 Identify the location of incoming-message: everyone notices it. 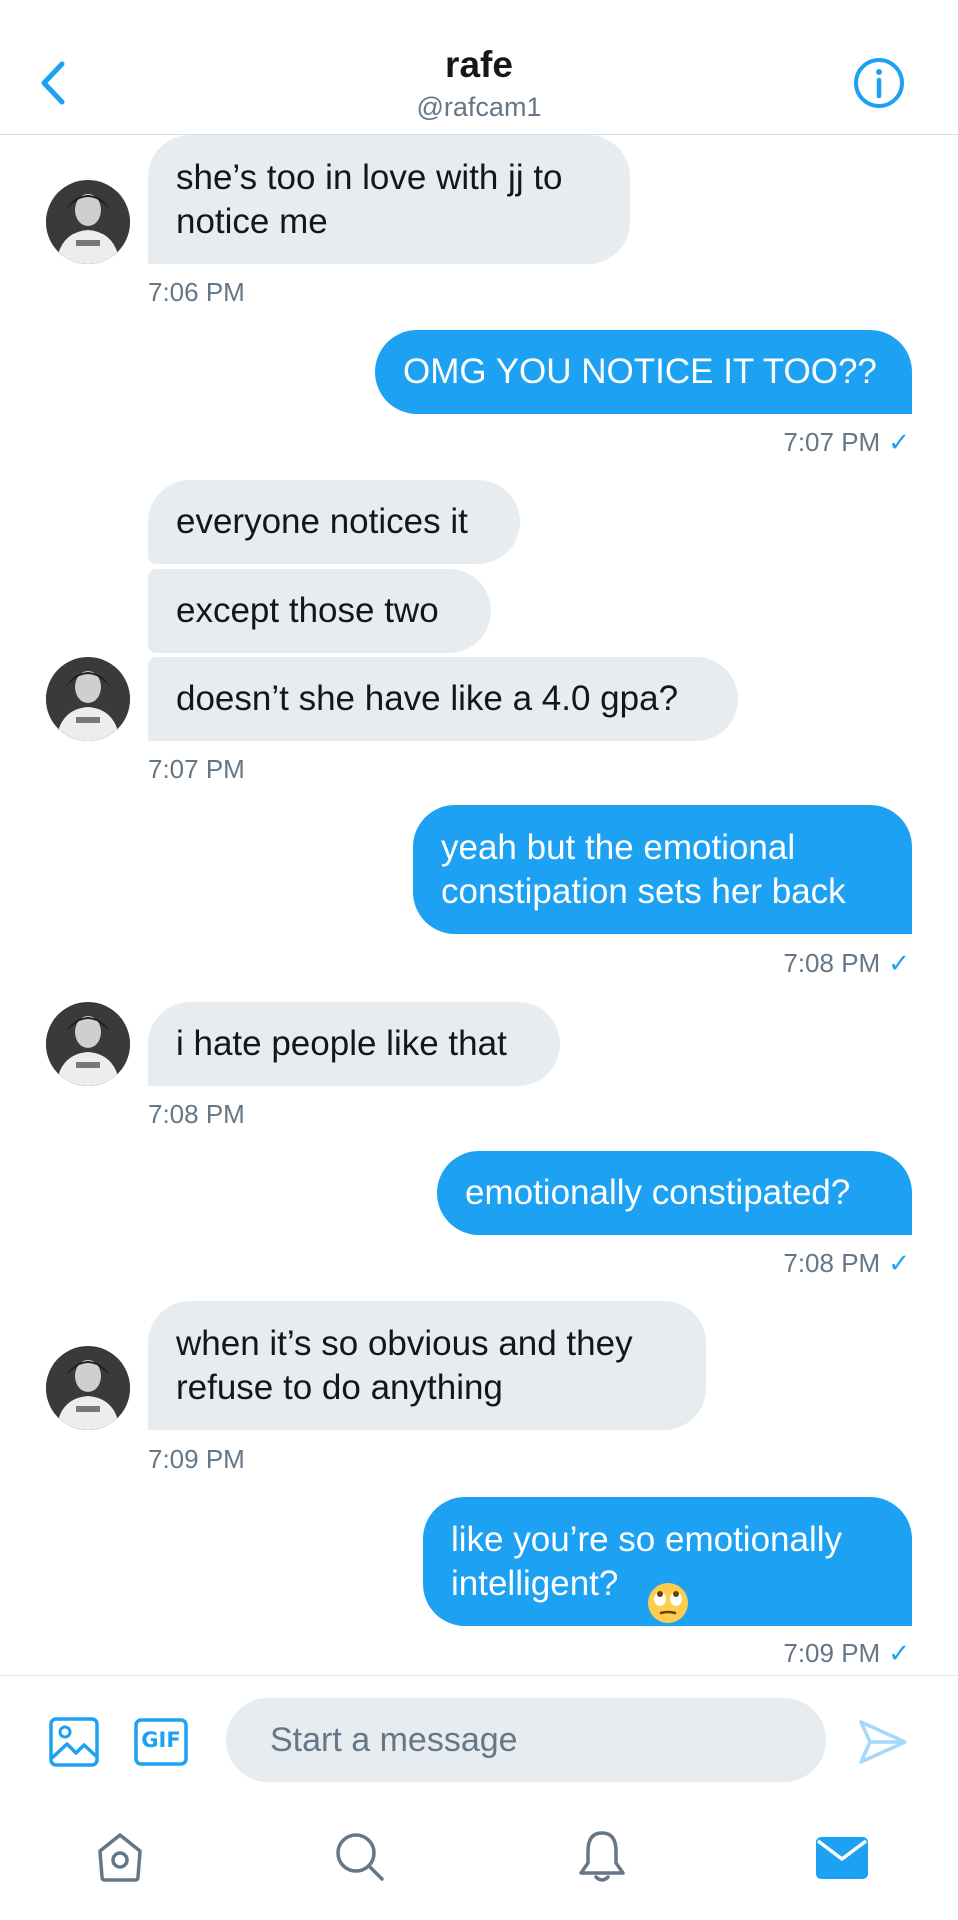
(334, 522).